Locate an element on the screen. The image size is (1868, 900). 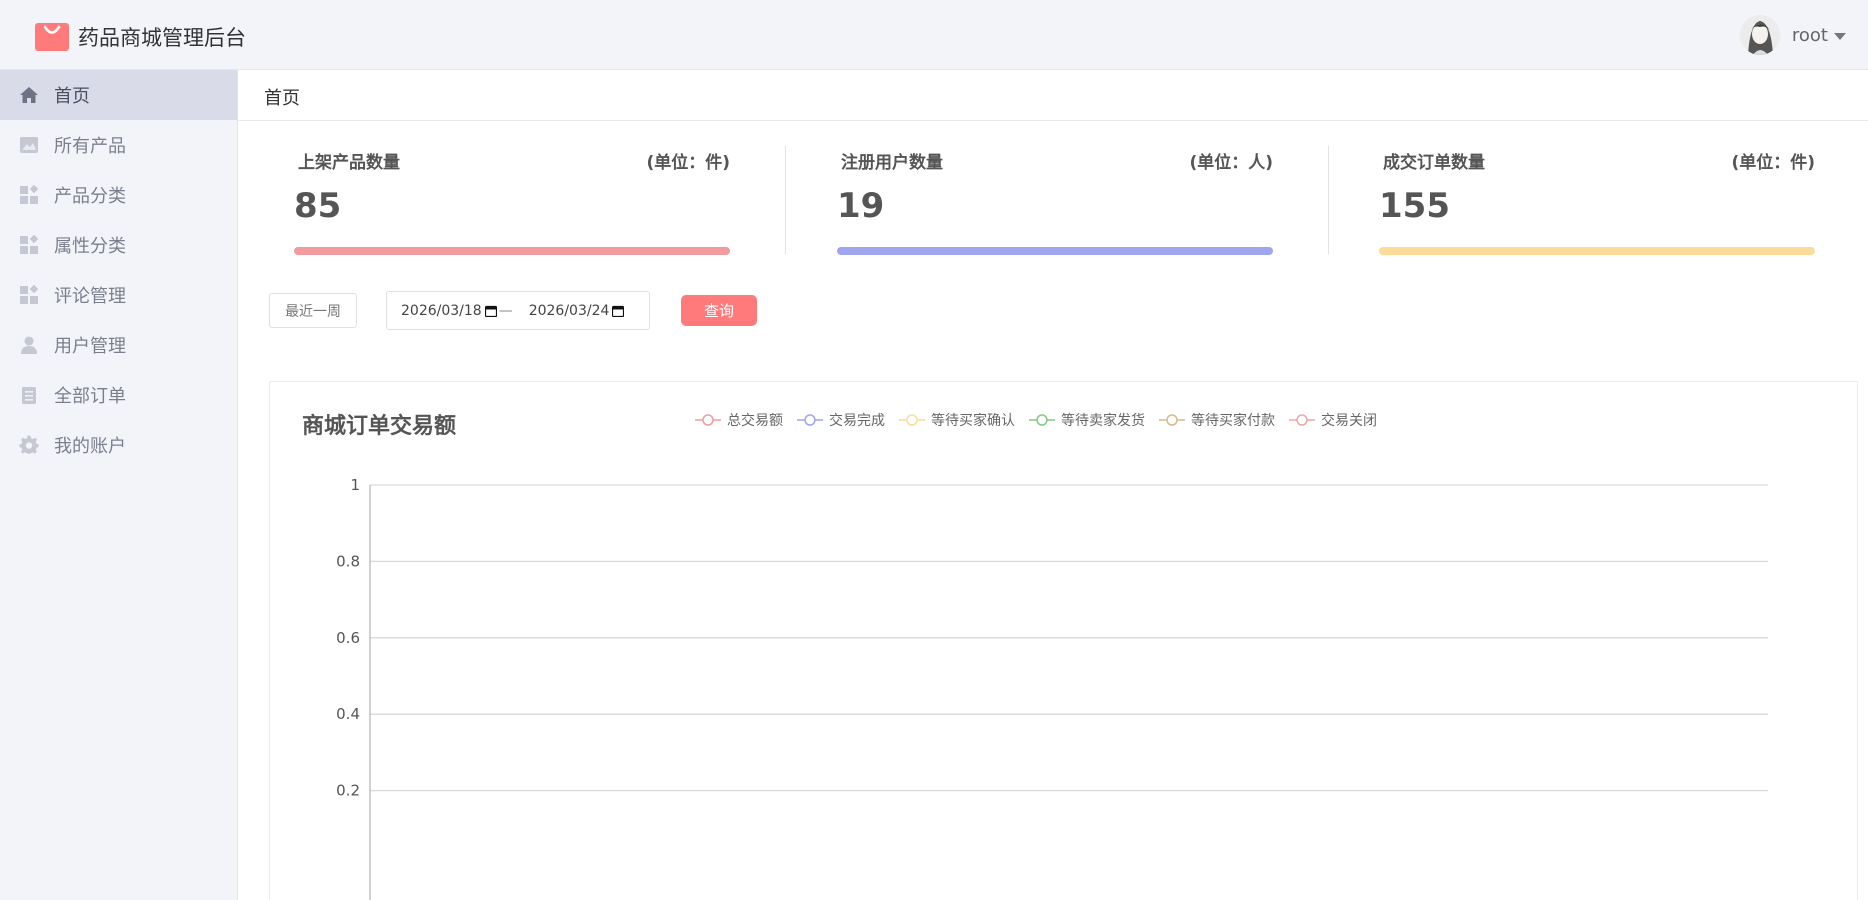
start-date-value: 2026/03/18 is located at coordinates (441, 310).